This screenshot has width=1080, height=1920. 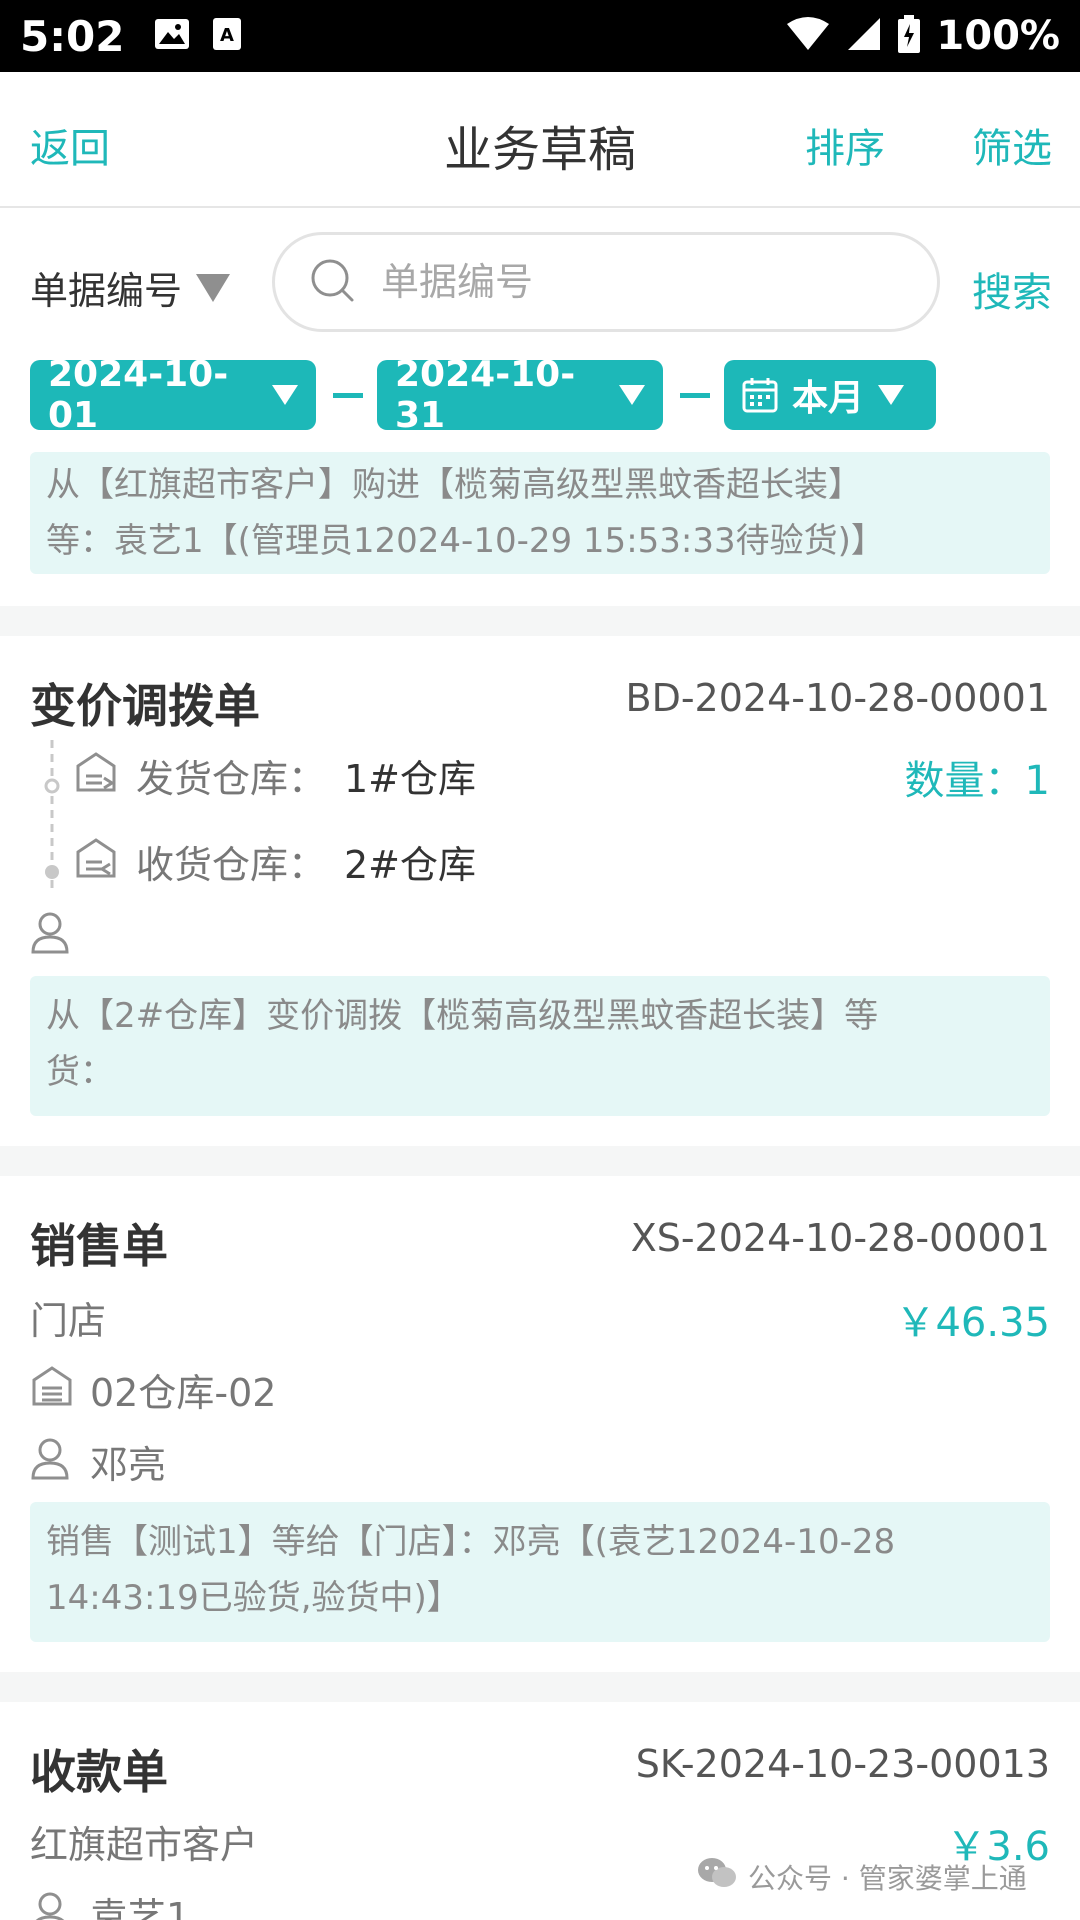 What do you see at coordinates (539, 150) in the screenshot?
I see `page-title: 业务草稿` at bounding box center [539, 150].